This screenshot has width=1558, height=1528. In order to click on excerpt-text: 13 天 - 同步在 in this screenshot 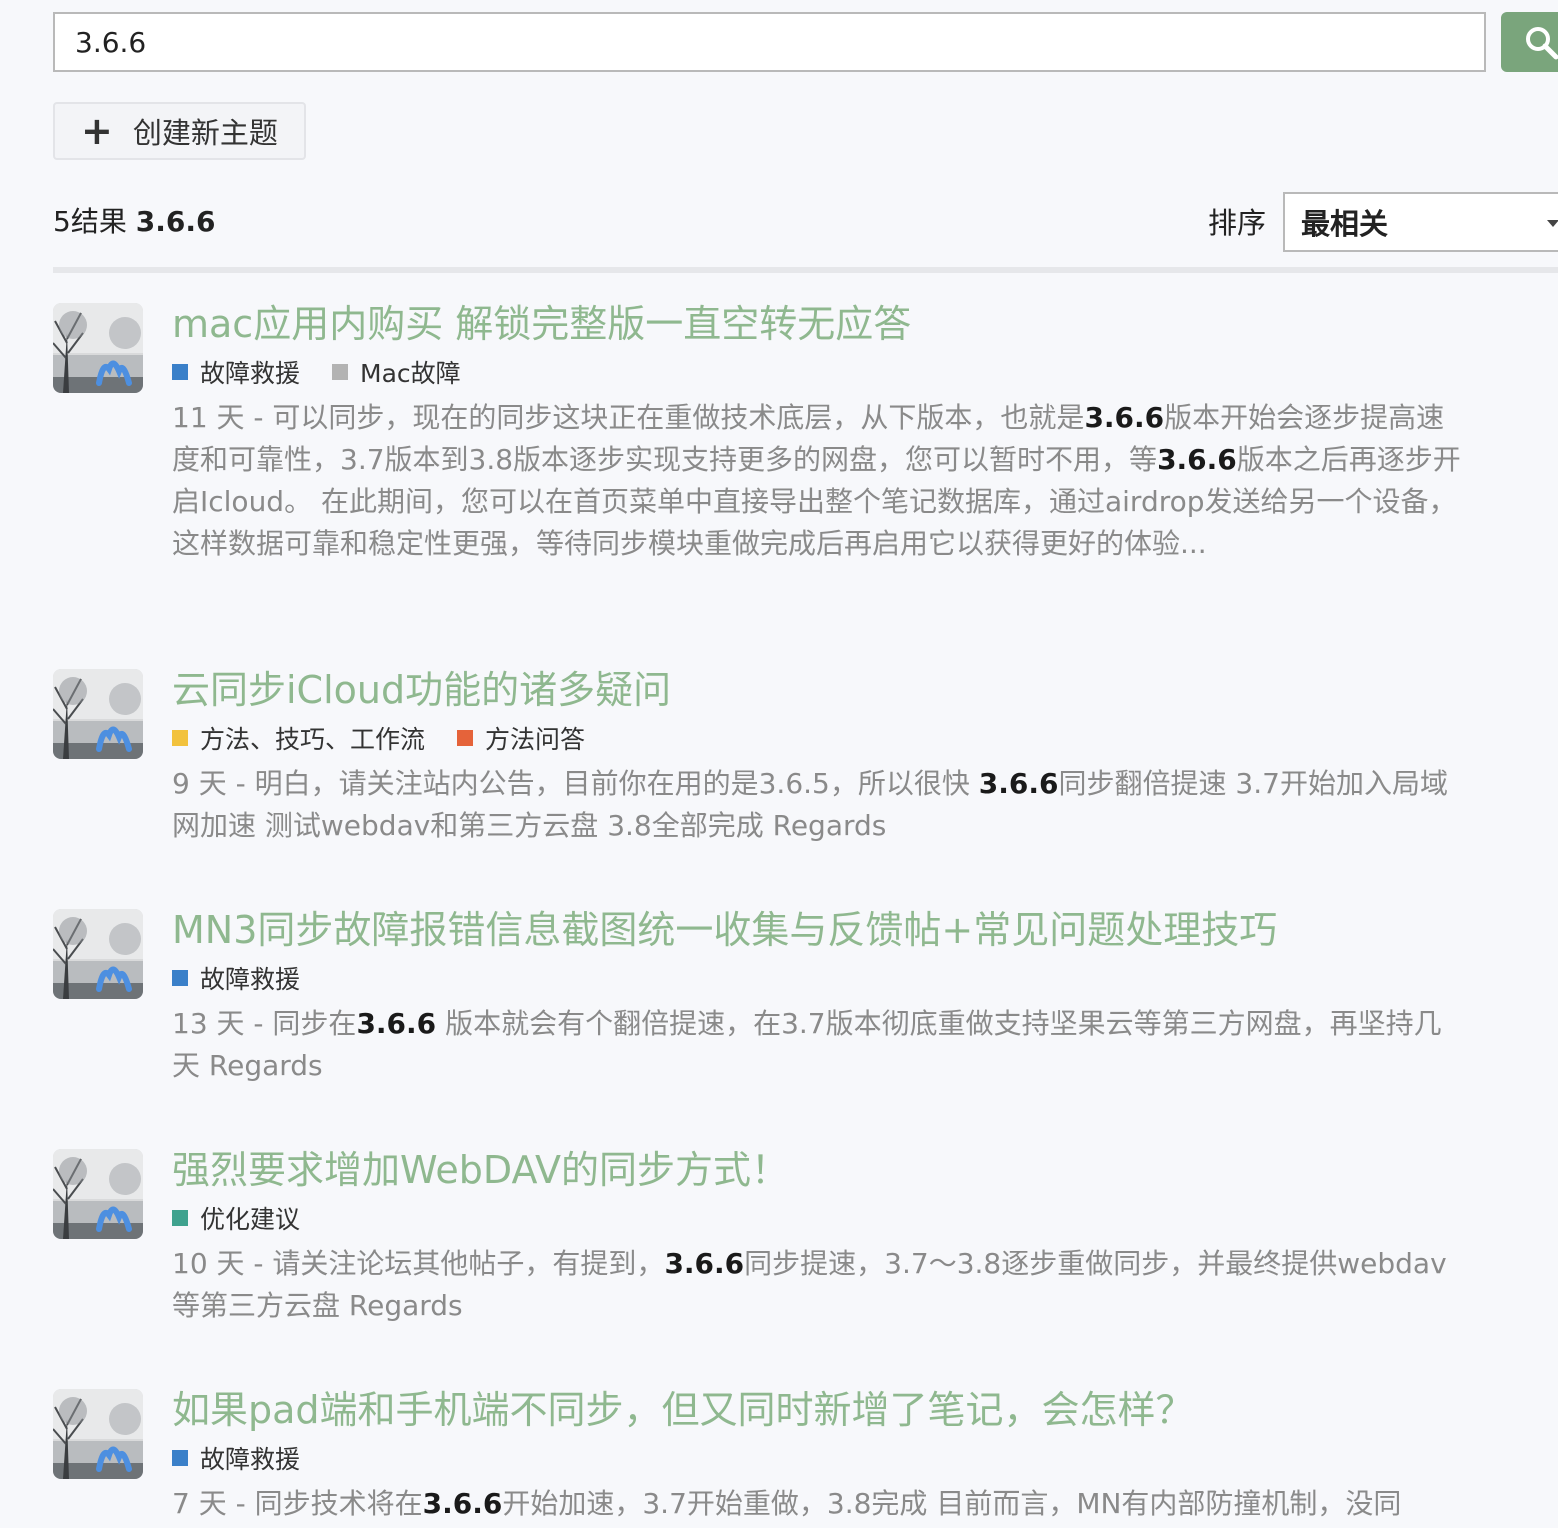, I will do `click(264, 1023)`.